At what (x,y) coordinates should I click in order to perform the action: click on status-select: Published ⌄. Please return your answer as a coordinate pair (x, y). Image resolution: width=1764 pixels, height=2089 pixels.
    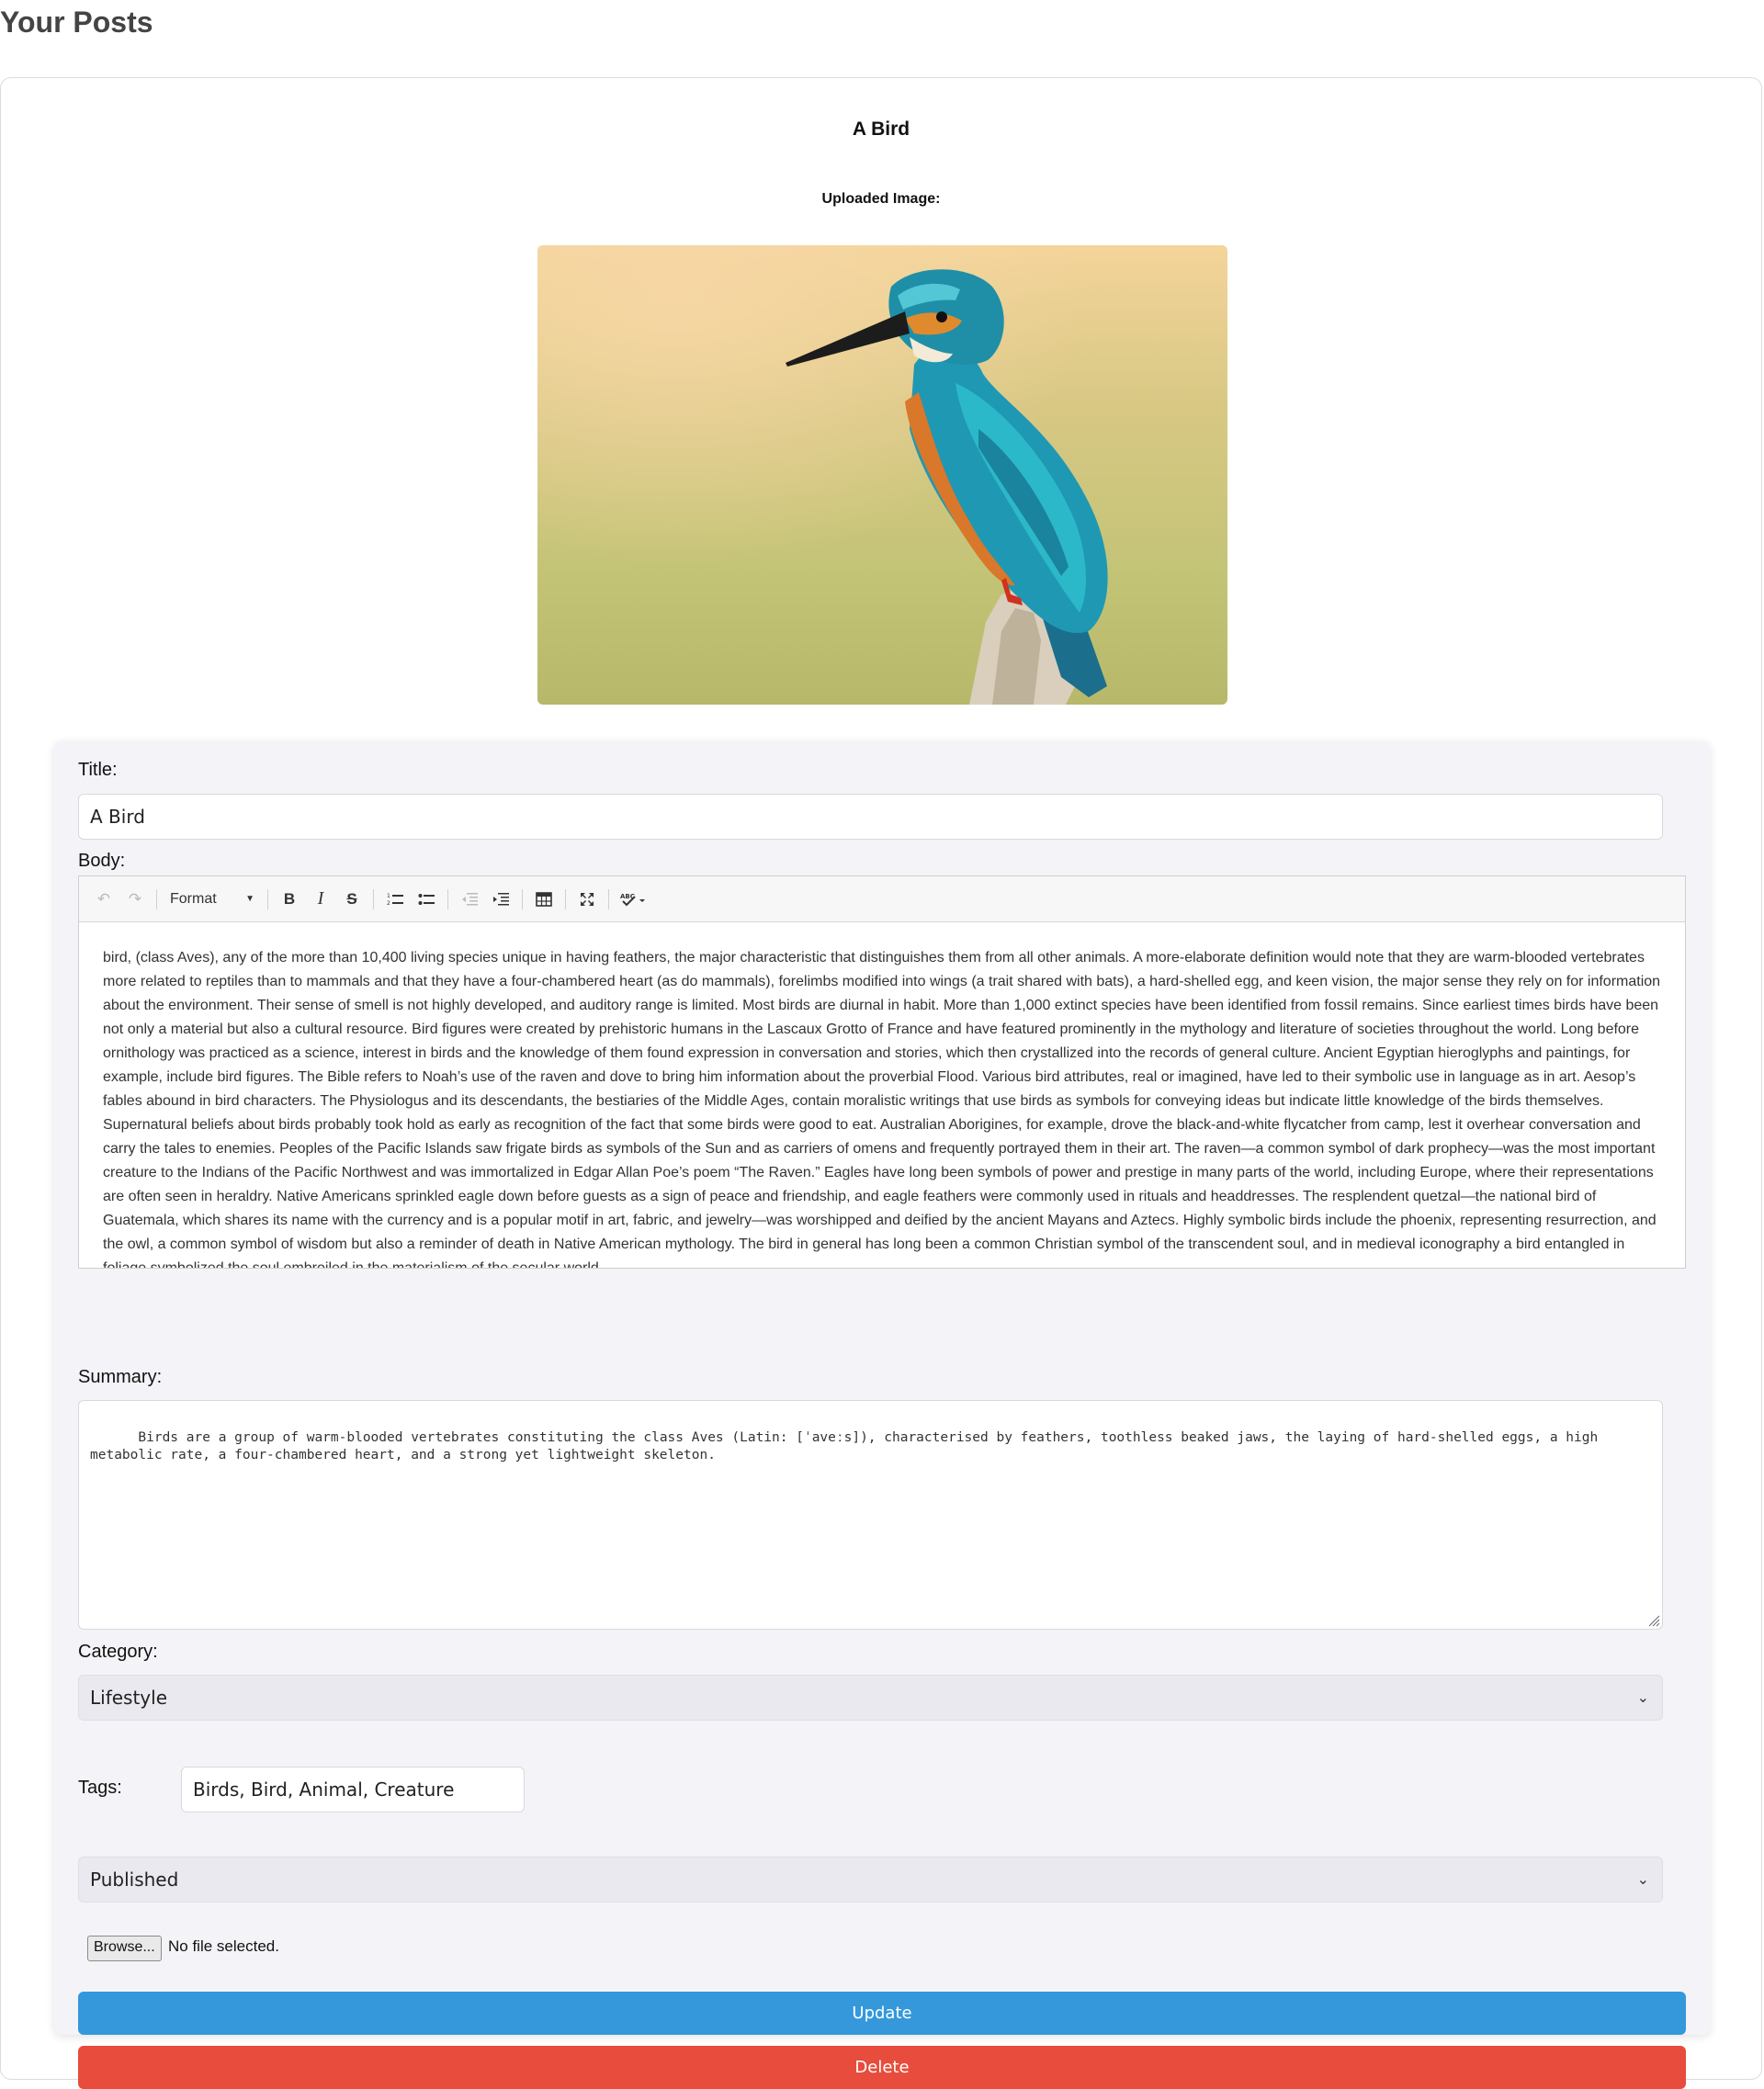
    Looking at the image, I should click on (871, 1880).